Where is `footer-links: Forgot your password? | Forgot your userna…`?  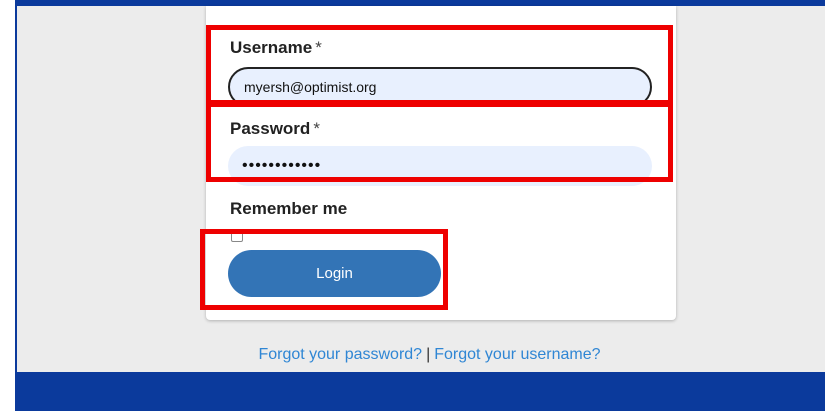
footer-links: Forgot your password? | Forgot your userna… is located at coordinates (421, 355).